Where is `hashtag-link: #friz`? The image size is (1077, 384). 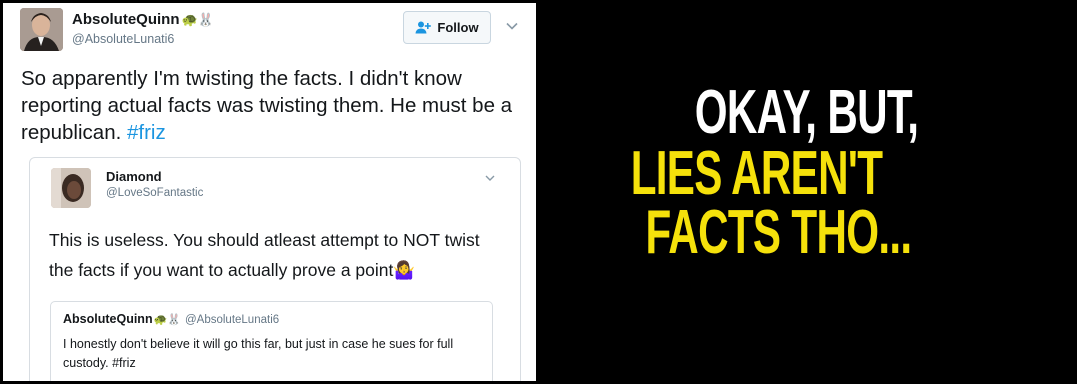
hashtag-link: #friz is located at coordinates (146, 132).